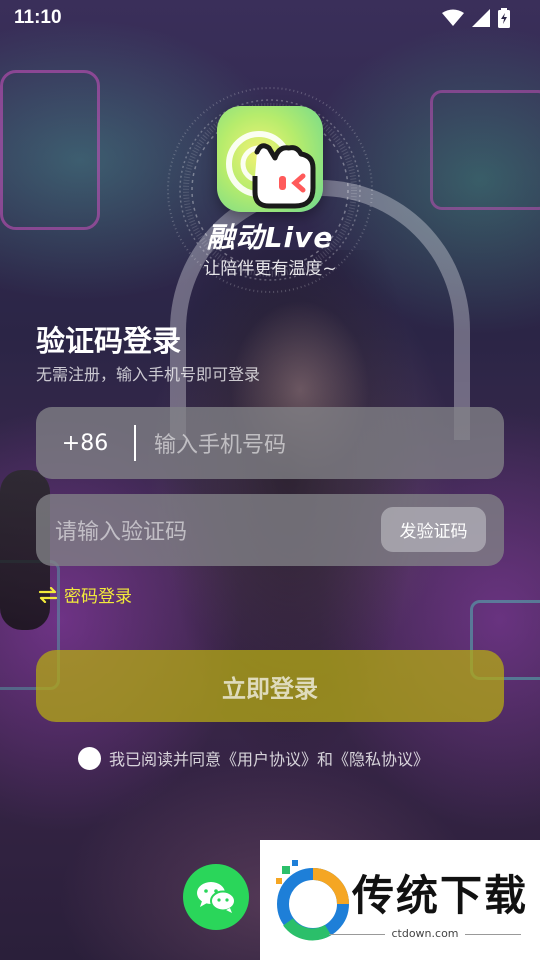 The height and width of the screenshot is (960, 540). Describe the element at coordinates (453, 17) in the screenshot. I see `wifi-icon` at that location.